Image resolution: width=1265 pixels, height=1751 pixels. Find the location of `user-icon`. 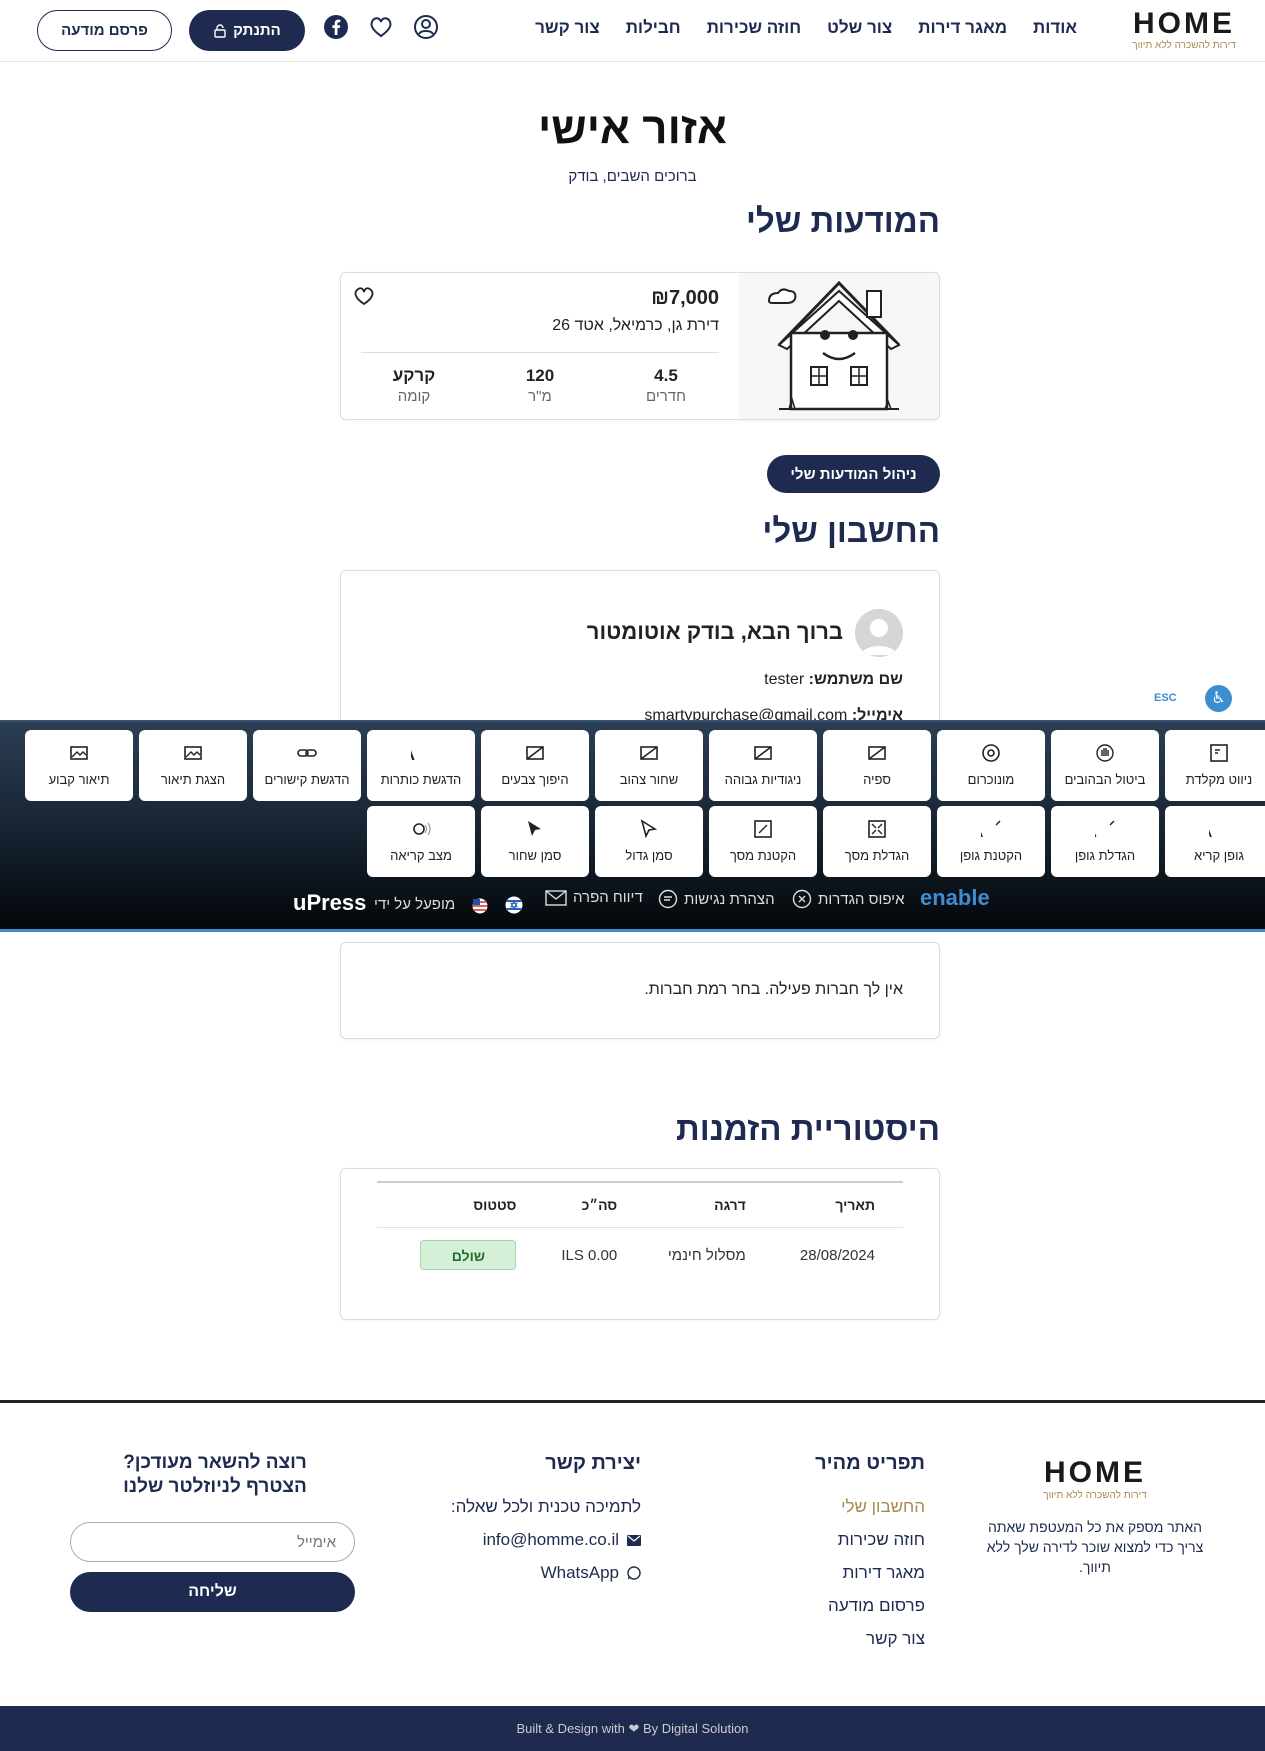

user-icon is located at coordinates (426, 27).